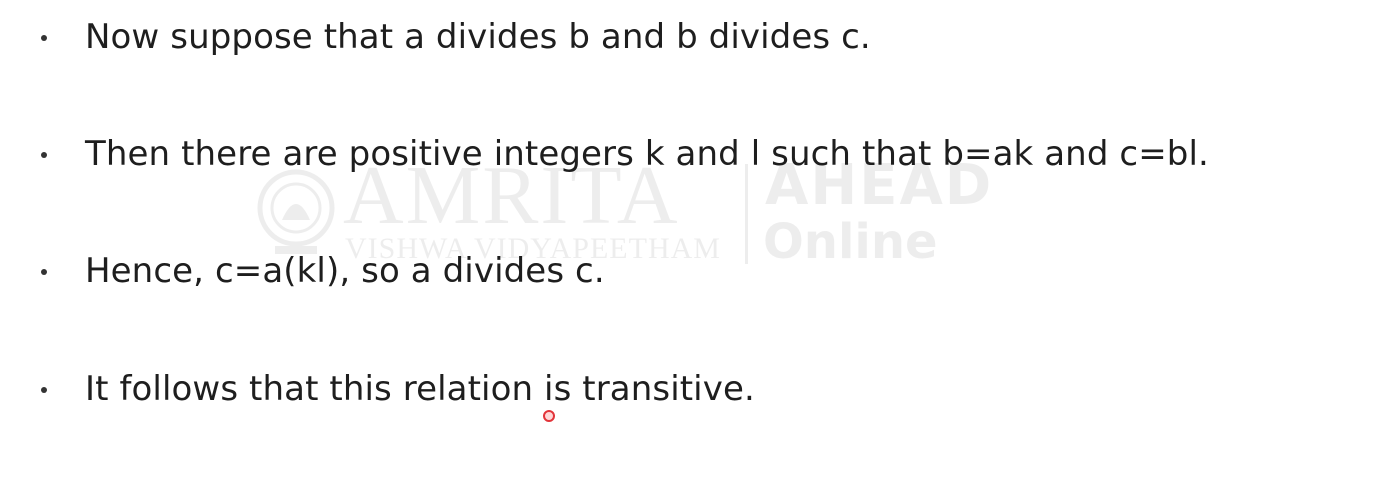  What do you see at coordinates (345, 271) in the screenshot?
I see `bullet-text: Hence, c=a(kl), so a divides c.` at bounding box center [345, 271].